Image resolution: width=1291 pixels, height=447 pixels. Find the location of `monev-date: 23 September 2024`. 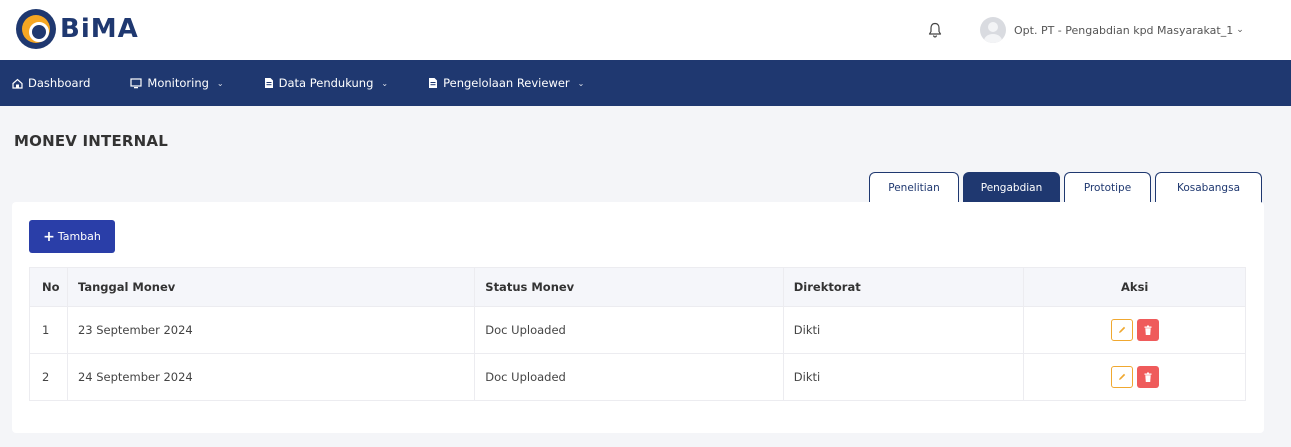

monev-date: 23 September 2024 is located at coordinates (272, 330).